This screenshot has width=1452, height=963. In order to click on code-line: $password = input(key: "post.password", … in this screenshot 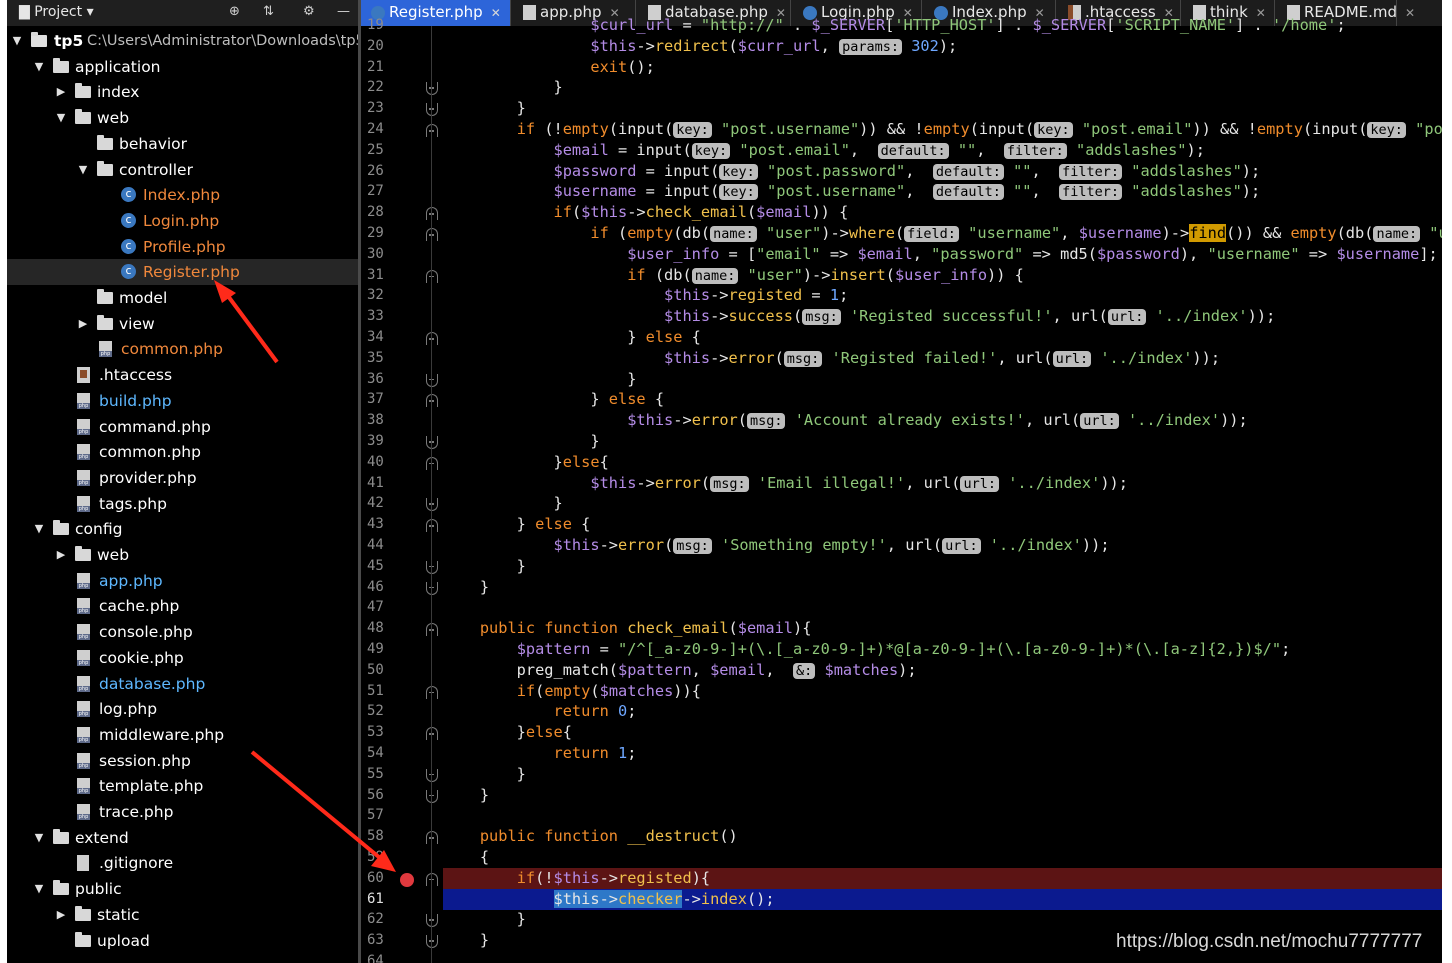, I will do `click(942, 171)`.